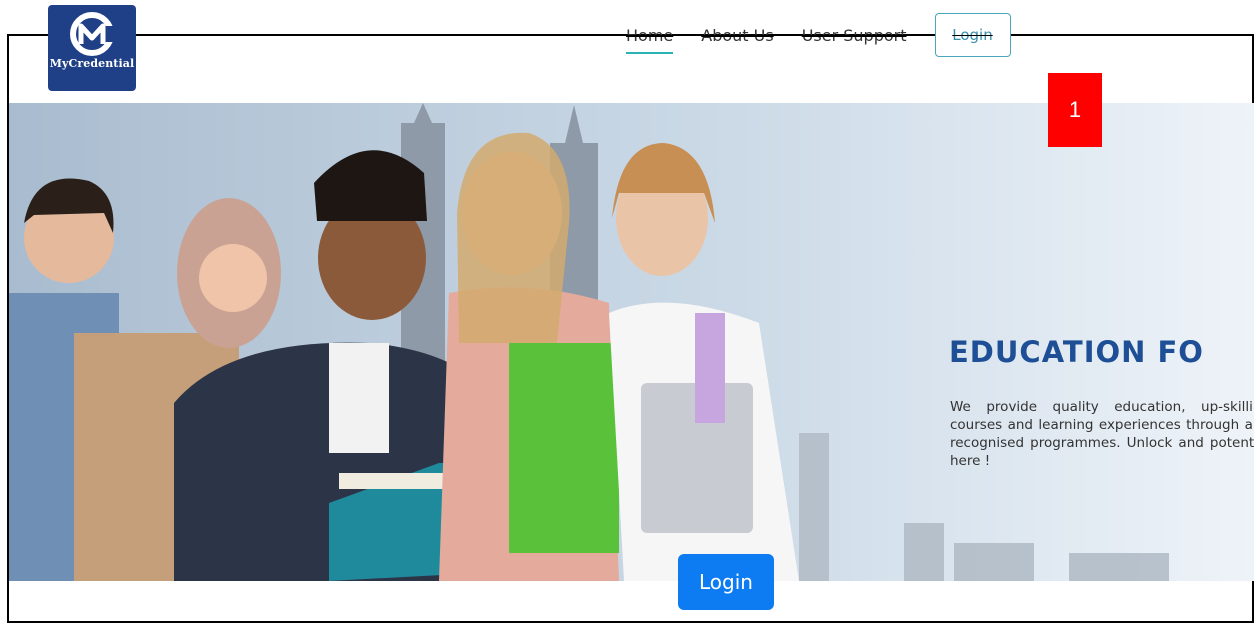  I want to click on brand-name: MyCredential, so click(92, 63).